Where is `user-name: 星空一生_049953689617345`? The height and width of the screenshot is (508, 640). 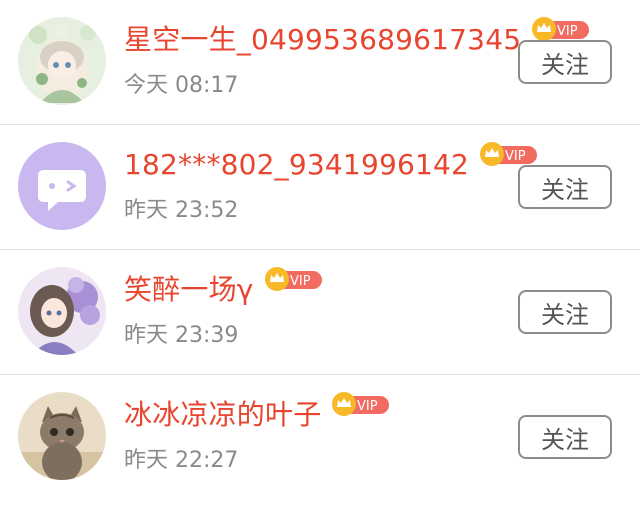
user-name: 星空一生_049953689617345 is located at coordinates (322, 40).